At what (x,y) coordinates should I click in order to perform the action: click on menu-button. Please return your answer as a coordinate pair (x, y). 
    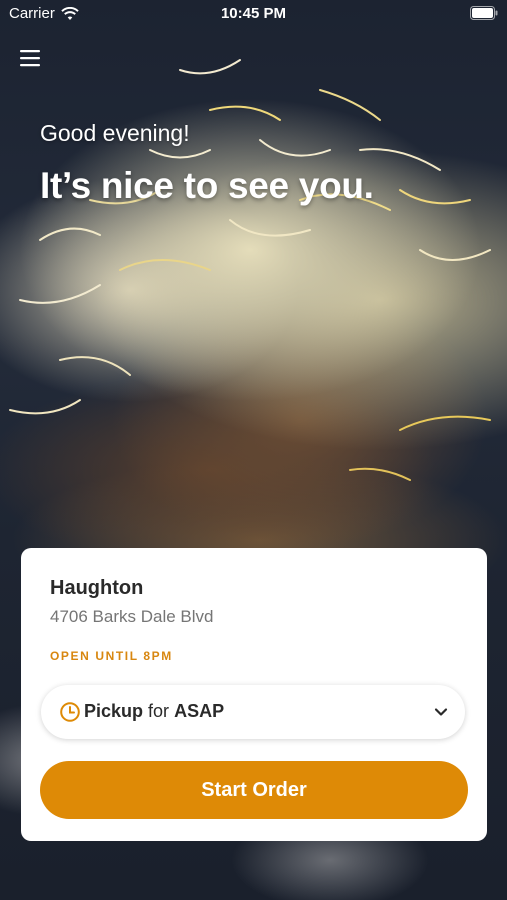
    Looking at the image, I should click on (30, 58).